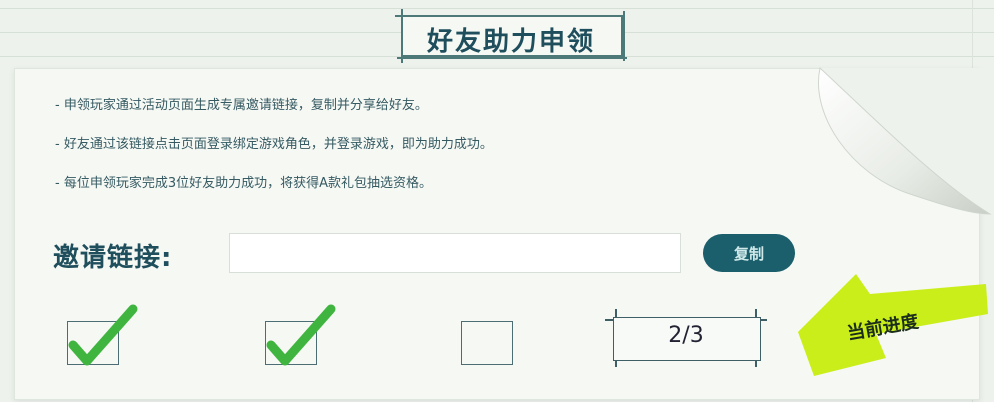  What do you see at coordinates (749, 253) in the screenshot?
I see `copy-button: 复制` at bounding box center [749, 253].